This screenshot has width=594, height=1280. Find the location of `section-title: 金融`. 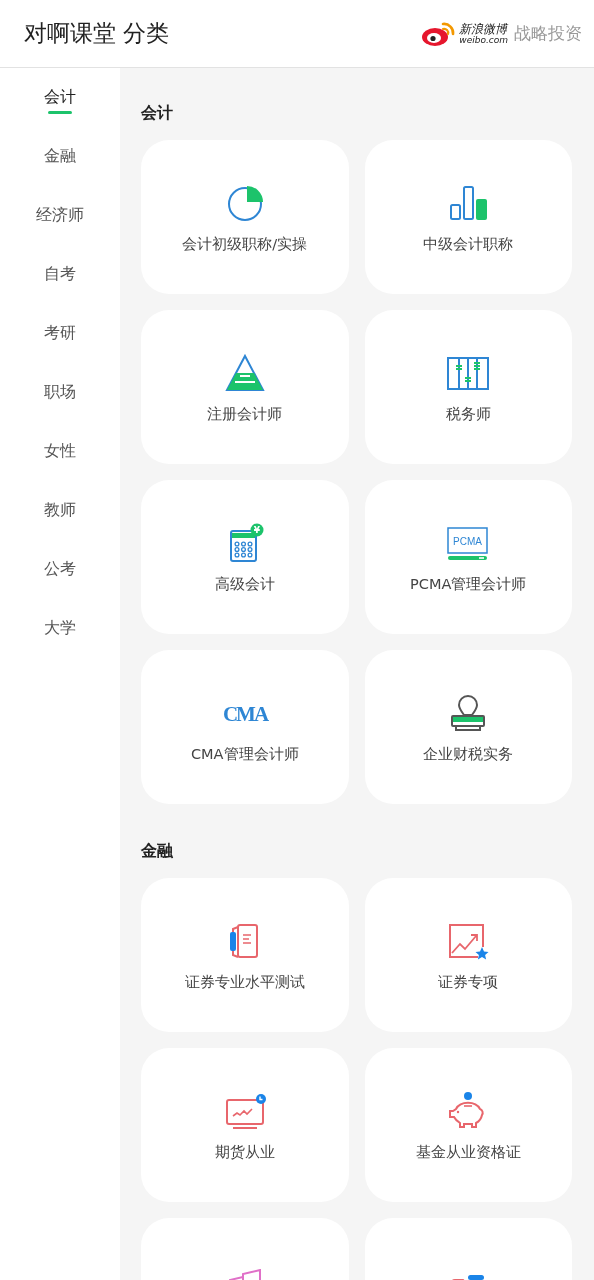

section-title: 金融 is located at coordinates (157, 851).